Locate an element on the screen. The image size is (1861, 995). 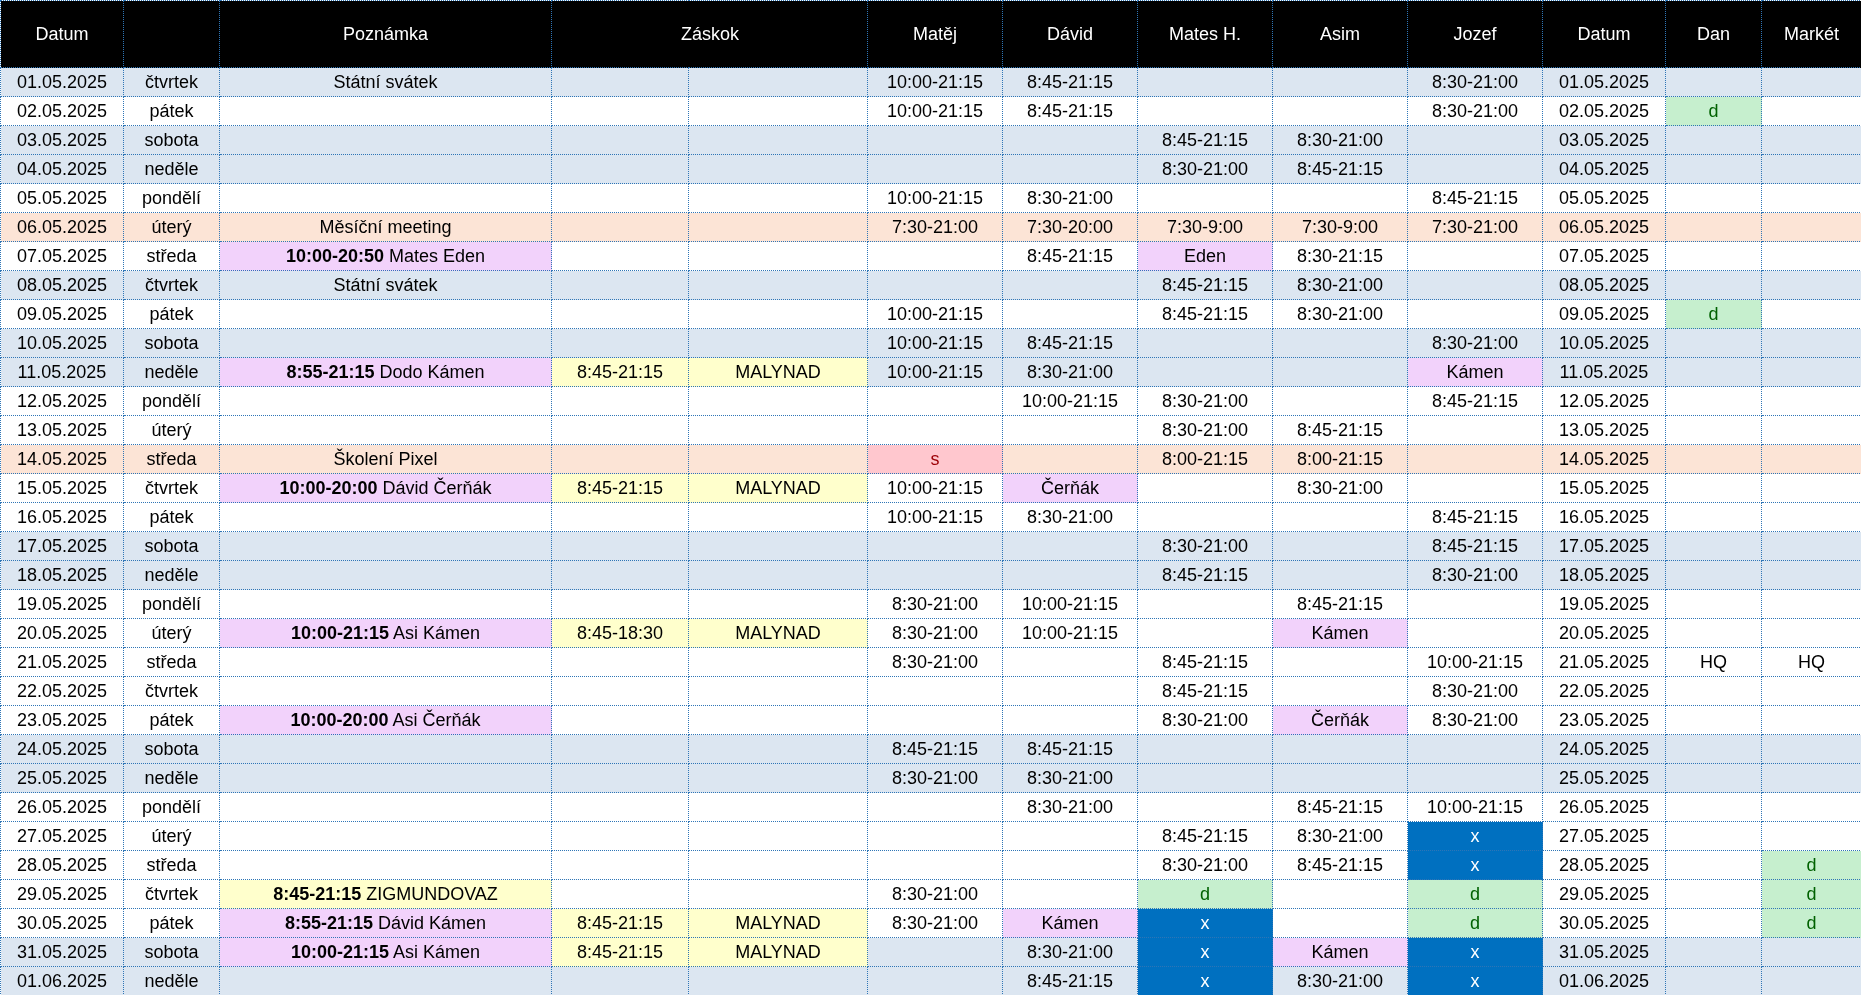
table-cell: 10:00-20:00 Dávid Čerňák is located at coordinates (385, 488).